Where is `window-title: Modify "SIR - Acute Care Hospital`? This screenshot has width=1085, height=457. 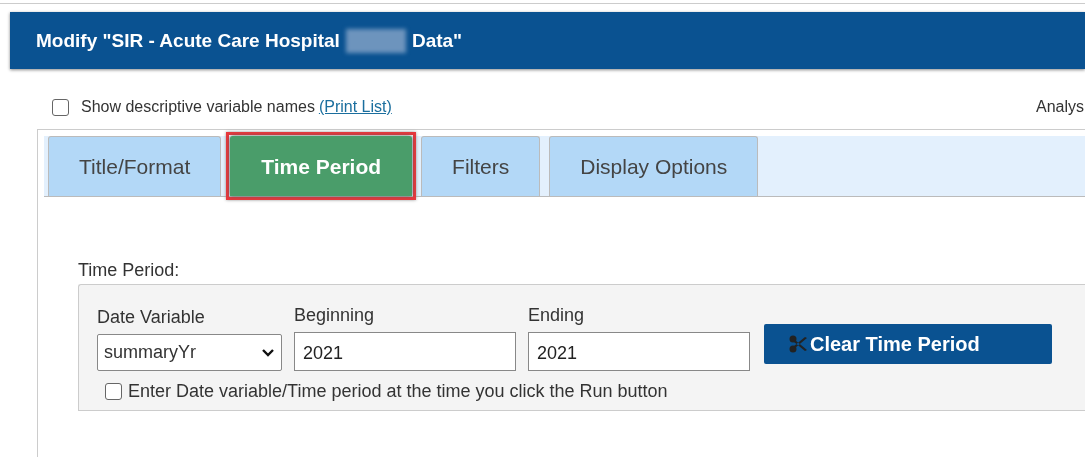
window-title: Modify "SIR - Acute Care Hospital is located at coordinates (188, 40).